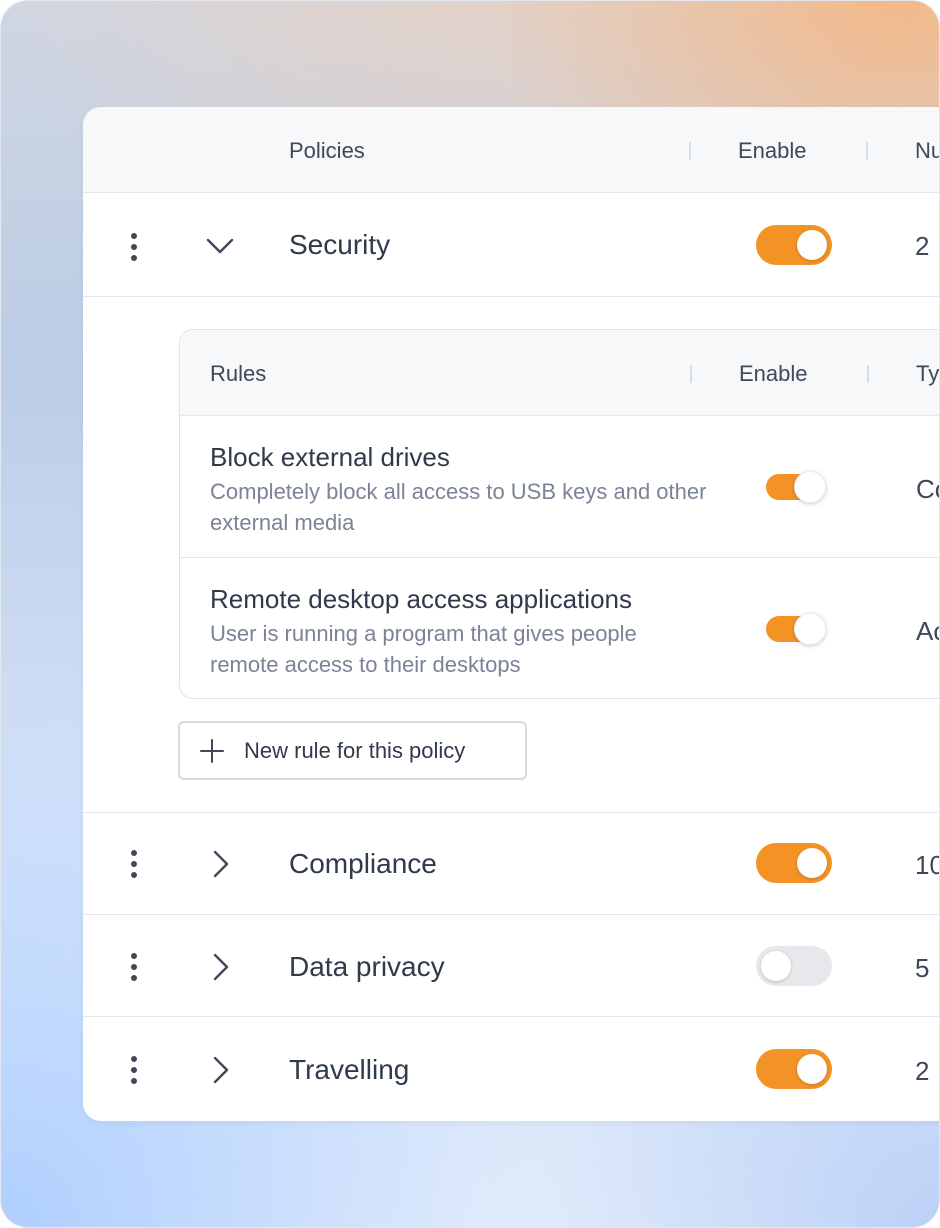  I want to click on column-header-enable: Enable, so click(772, 151).